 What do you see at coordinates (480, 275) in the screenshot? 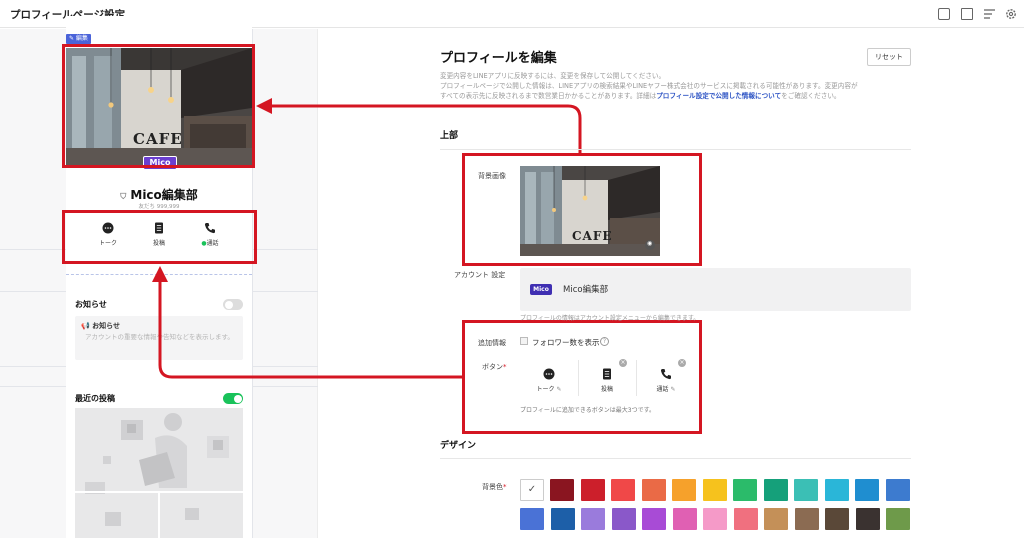
I see `account-settings-label: アカウント 設定` at bounding box center [480, 275].